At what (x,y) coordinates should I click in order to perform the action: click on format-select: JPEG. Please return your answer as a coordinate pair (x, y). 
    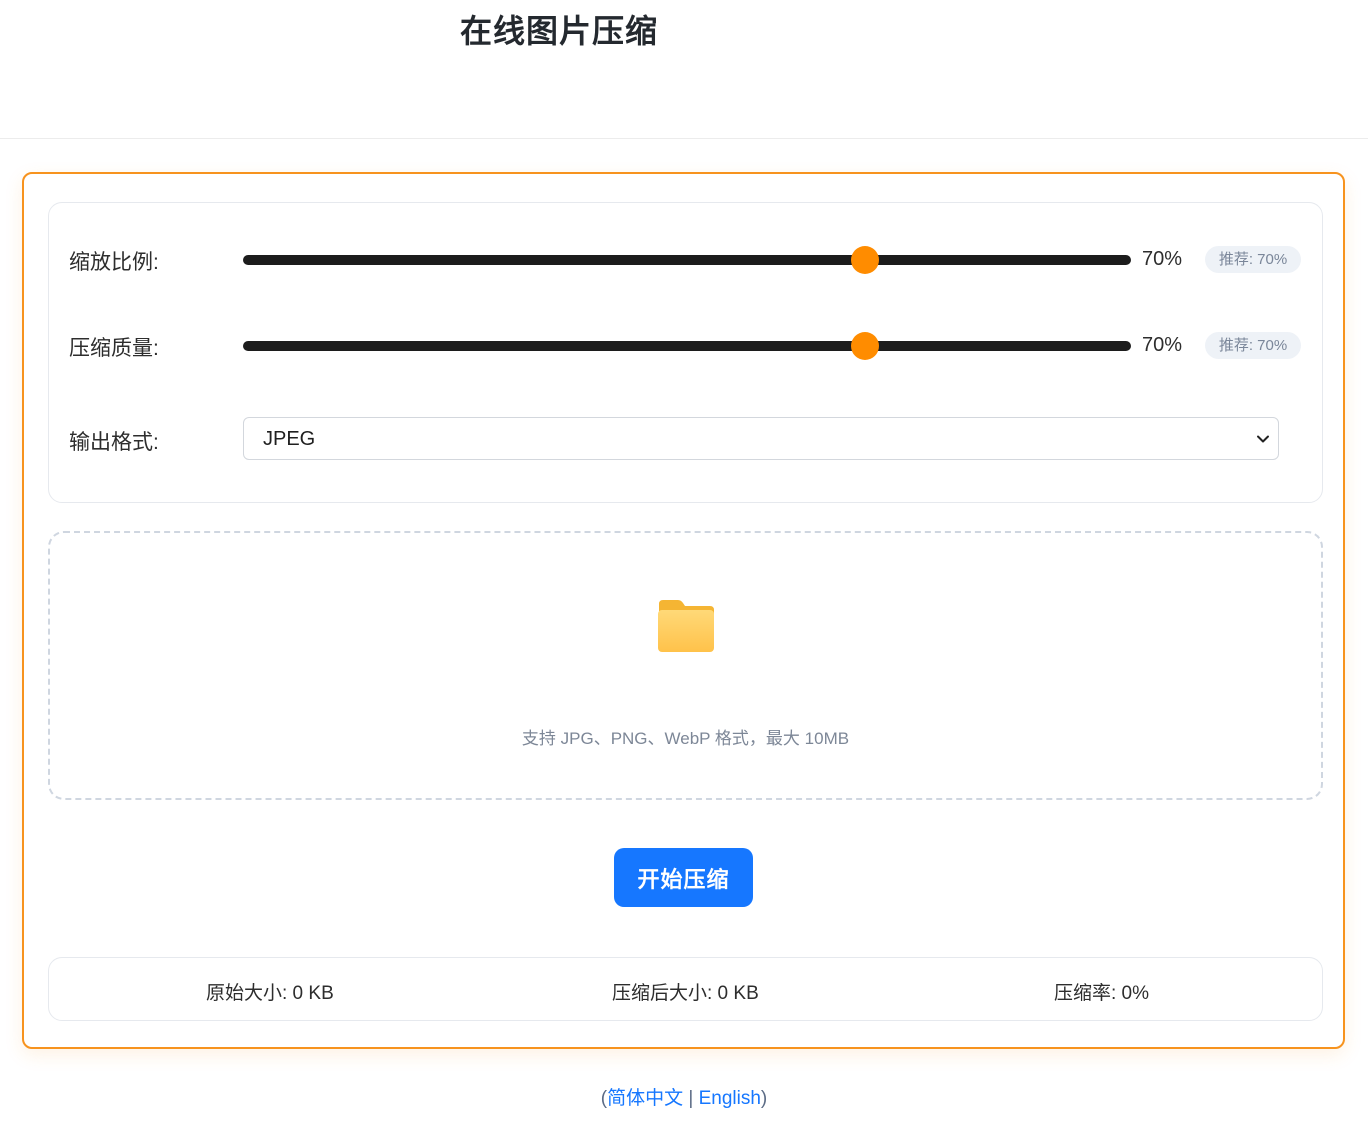
    Looking at the image, I should click on (761, 438).